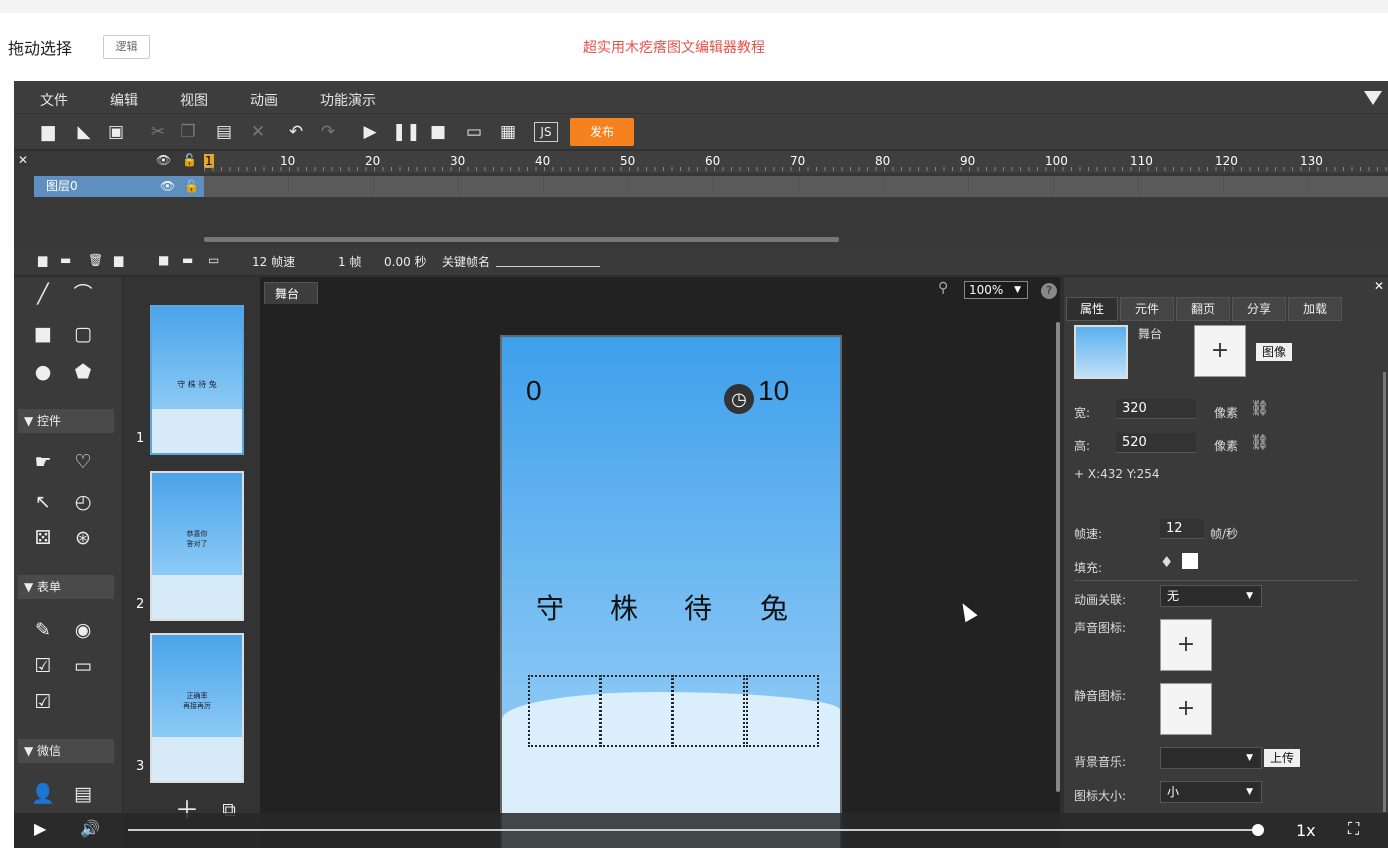 The width and height of the screenshot is (1388, 848). I want to click on wheel-icon: ⊛, so click(83, 538).